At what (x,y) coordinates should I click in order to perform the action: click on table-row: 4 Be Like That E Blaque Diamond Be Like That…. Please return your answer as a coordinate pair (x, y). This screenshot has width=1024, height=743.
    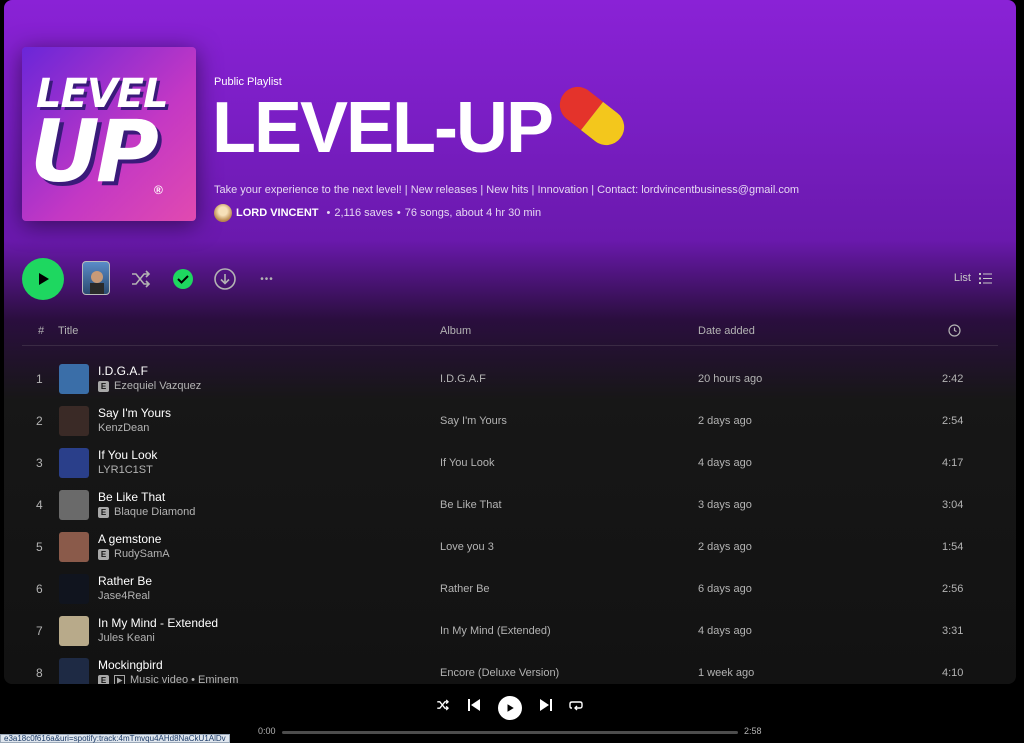
    Looking at the image, I should click on (510, 505).